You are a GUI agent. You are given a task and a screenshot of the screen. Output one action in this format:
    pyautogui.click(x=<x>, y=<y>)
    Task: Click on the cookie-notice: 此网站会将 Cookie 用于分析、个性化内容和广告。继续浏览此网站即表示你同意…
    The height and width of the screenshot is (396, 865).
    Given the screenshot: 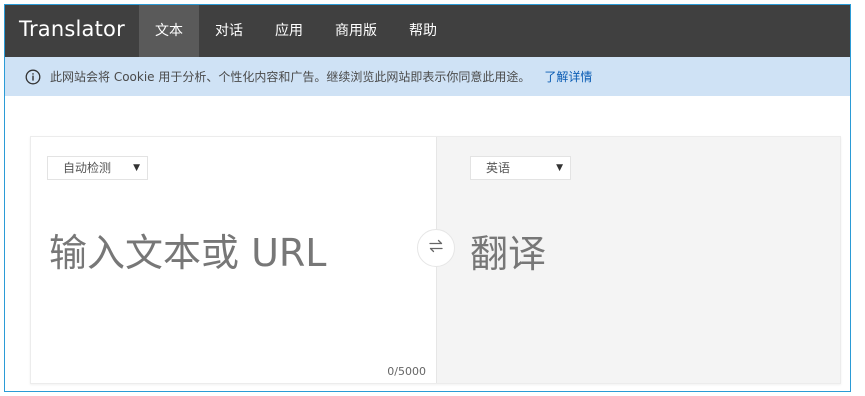 What is the action you would take?
    pyautogui.click(x=427, y=76)
    